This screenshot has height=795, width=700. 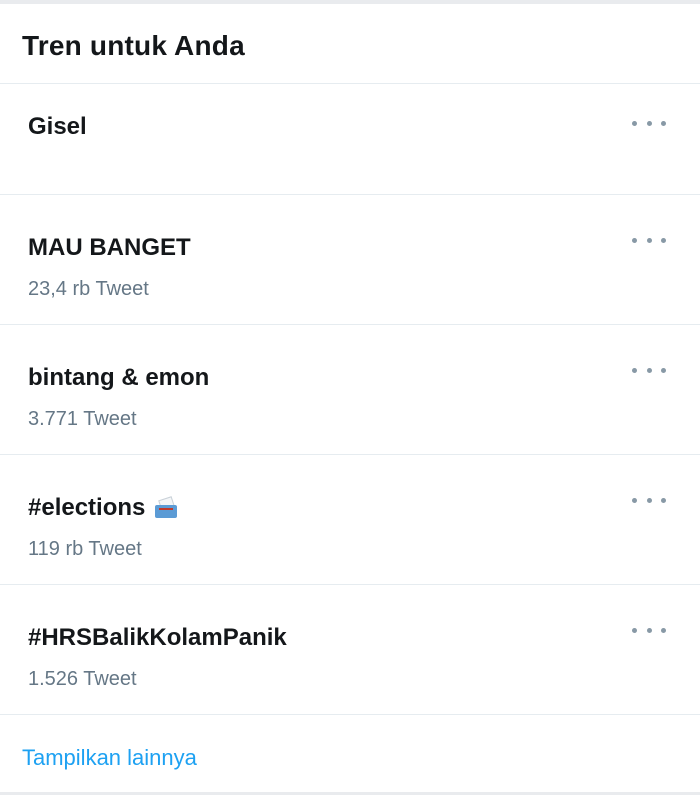 What do you see at coordinates (109, 757) in the screenshot?
I see `show-more-link: Tampilkan lainnya` at bounding box center [109, 757].